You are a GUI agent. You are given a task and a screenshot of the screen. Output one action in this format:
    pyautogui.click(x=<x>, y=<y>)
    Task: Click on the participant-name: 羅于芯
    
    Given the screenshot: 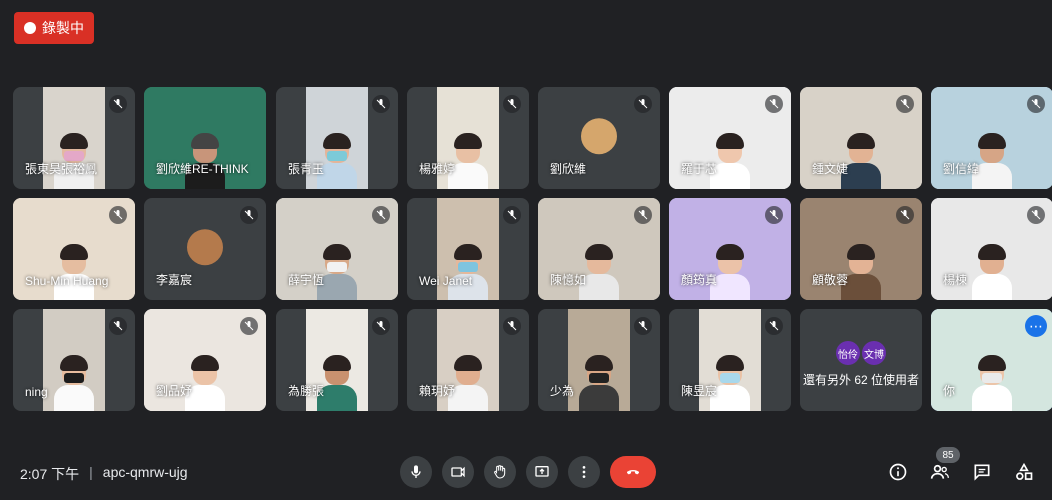 What is the action you would take?
    pyautogui.click(x=699, y=169)
    